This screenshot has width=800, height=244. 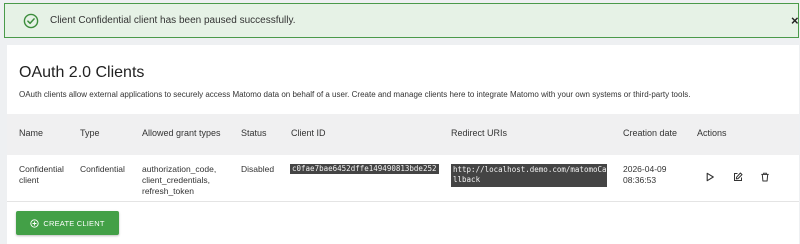 What do you see at coordinates (467, 179) in the screenshot?
I see `redirect-uri-line2: llback` at bounding box center [467, 179].